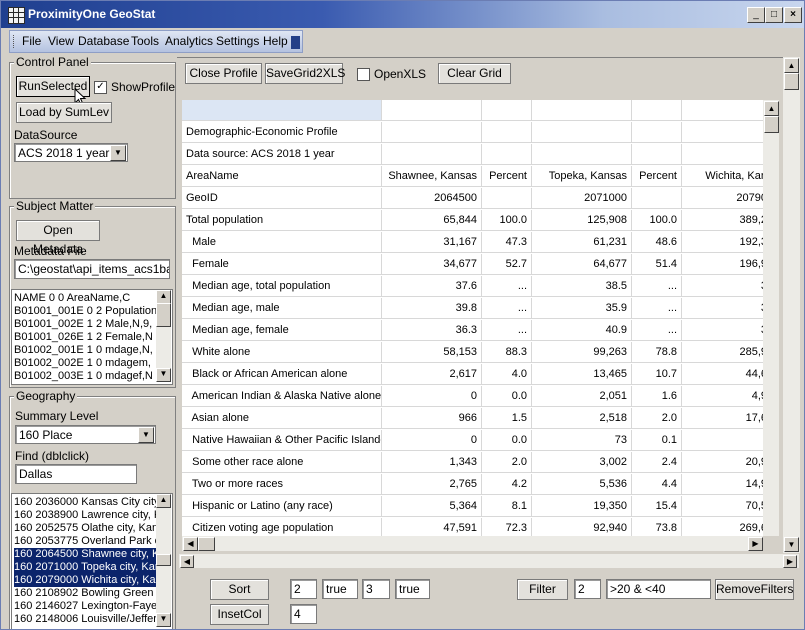 This screenshot has height=630, width=805. Describe the element at coordinates (303, 589) in the screenshot. I see `sort-col1-input: 2` at that location.